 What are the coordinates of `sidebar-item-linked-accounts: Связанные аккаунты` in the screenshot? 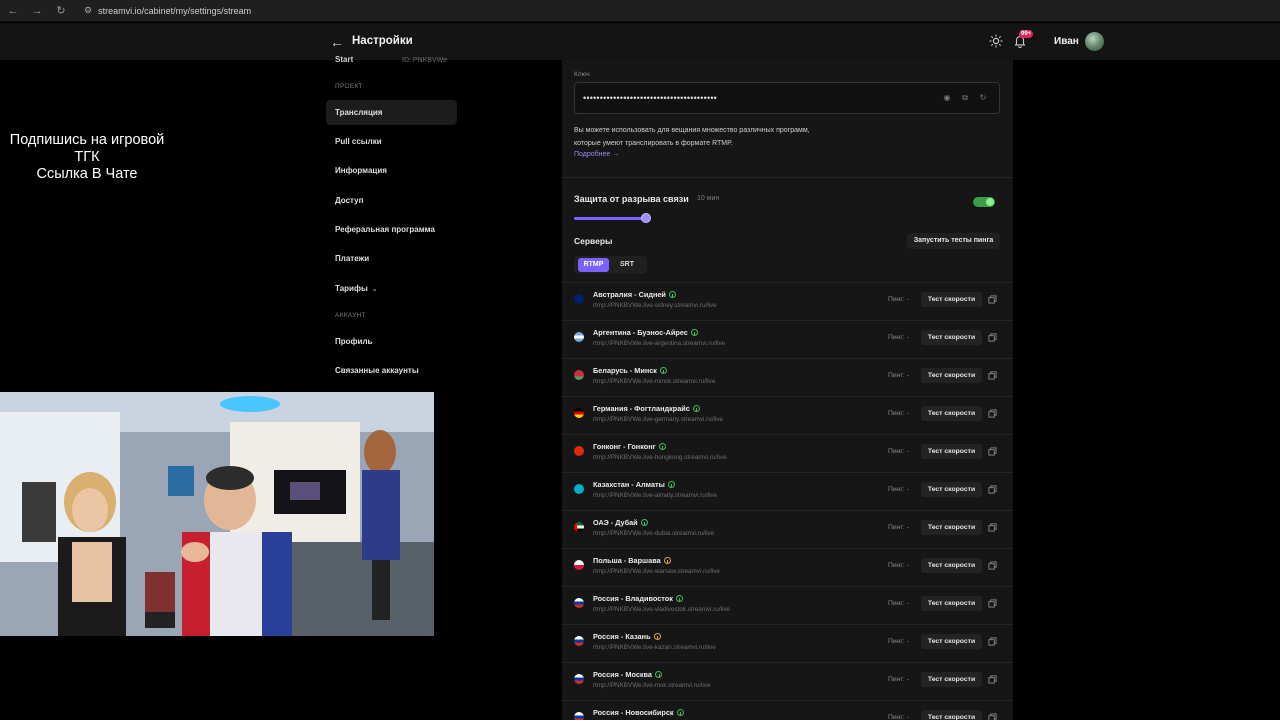 It's located at (391, 370).